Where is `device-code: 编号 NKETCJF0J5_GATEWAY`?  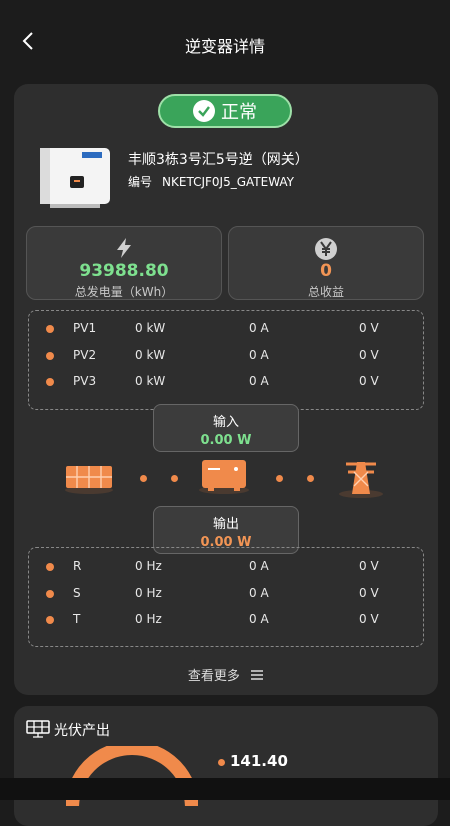
device-code: 编号 NKETCJF0J5_GATEWAY is located at coordinates (216, 181).